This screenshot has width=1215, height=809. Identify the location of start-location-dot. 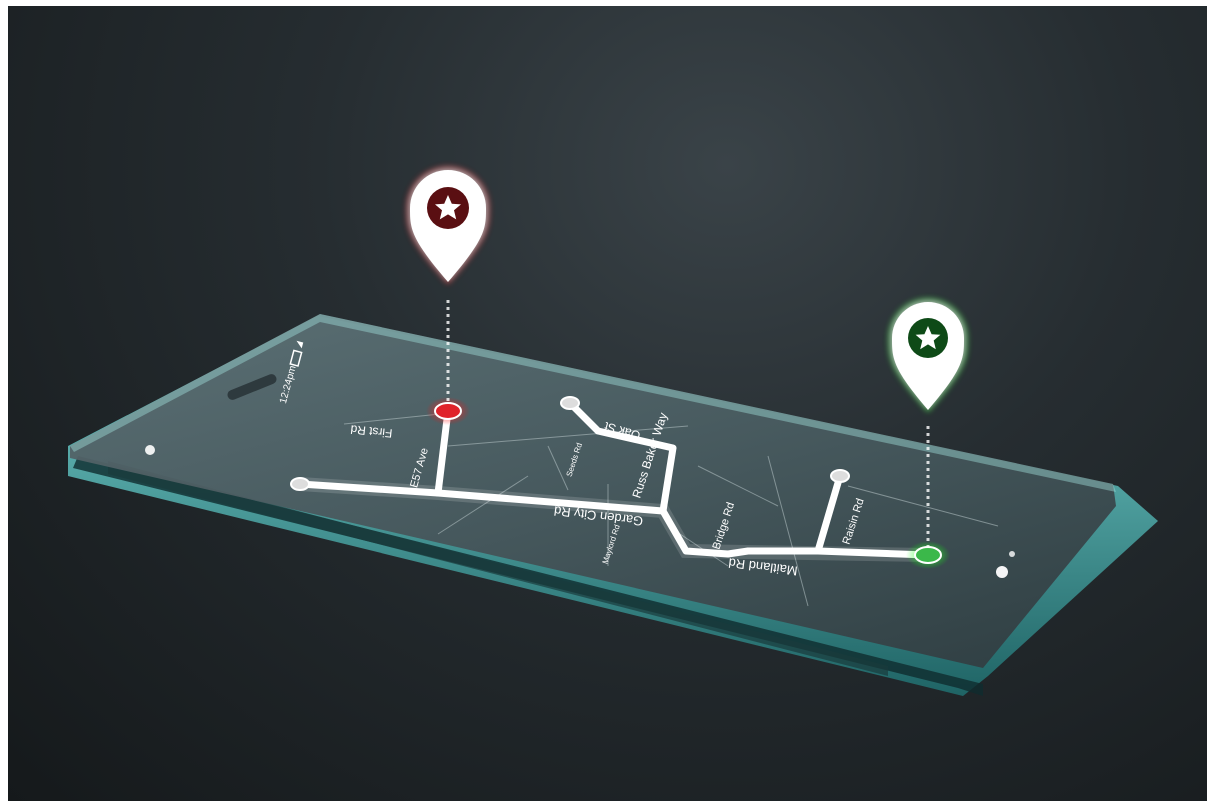
(448, 411).